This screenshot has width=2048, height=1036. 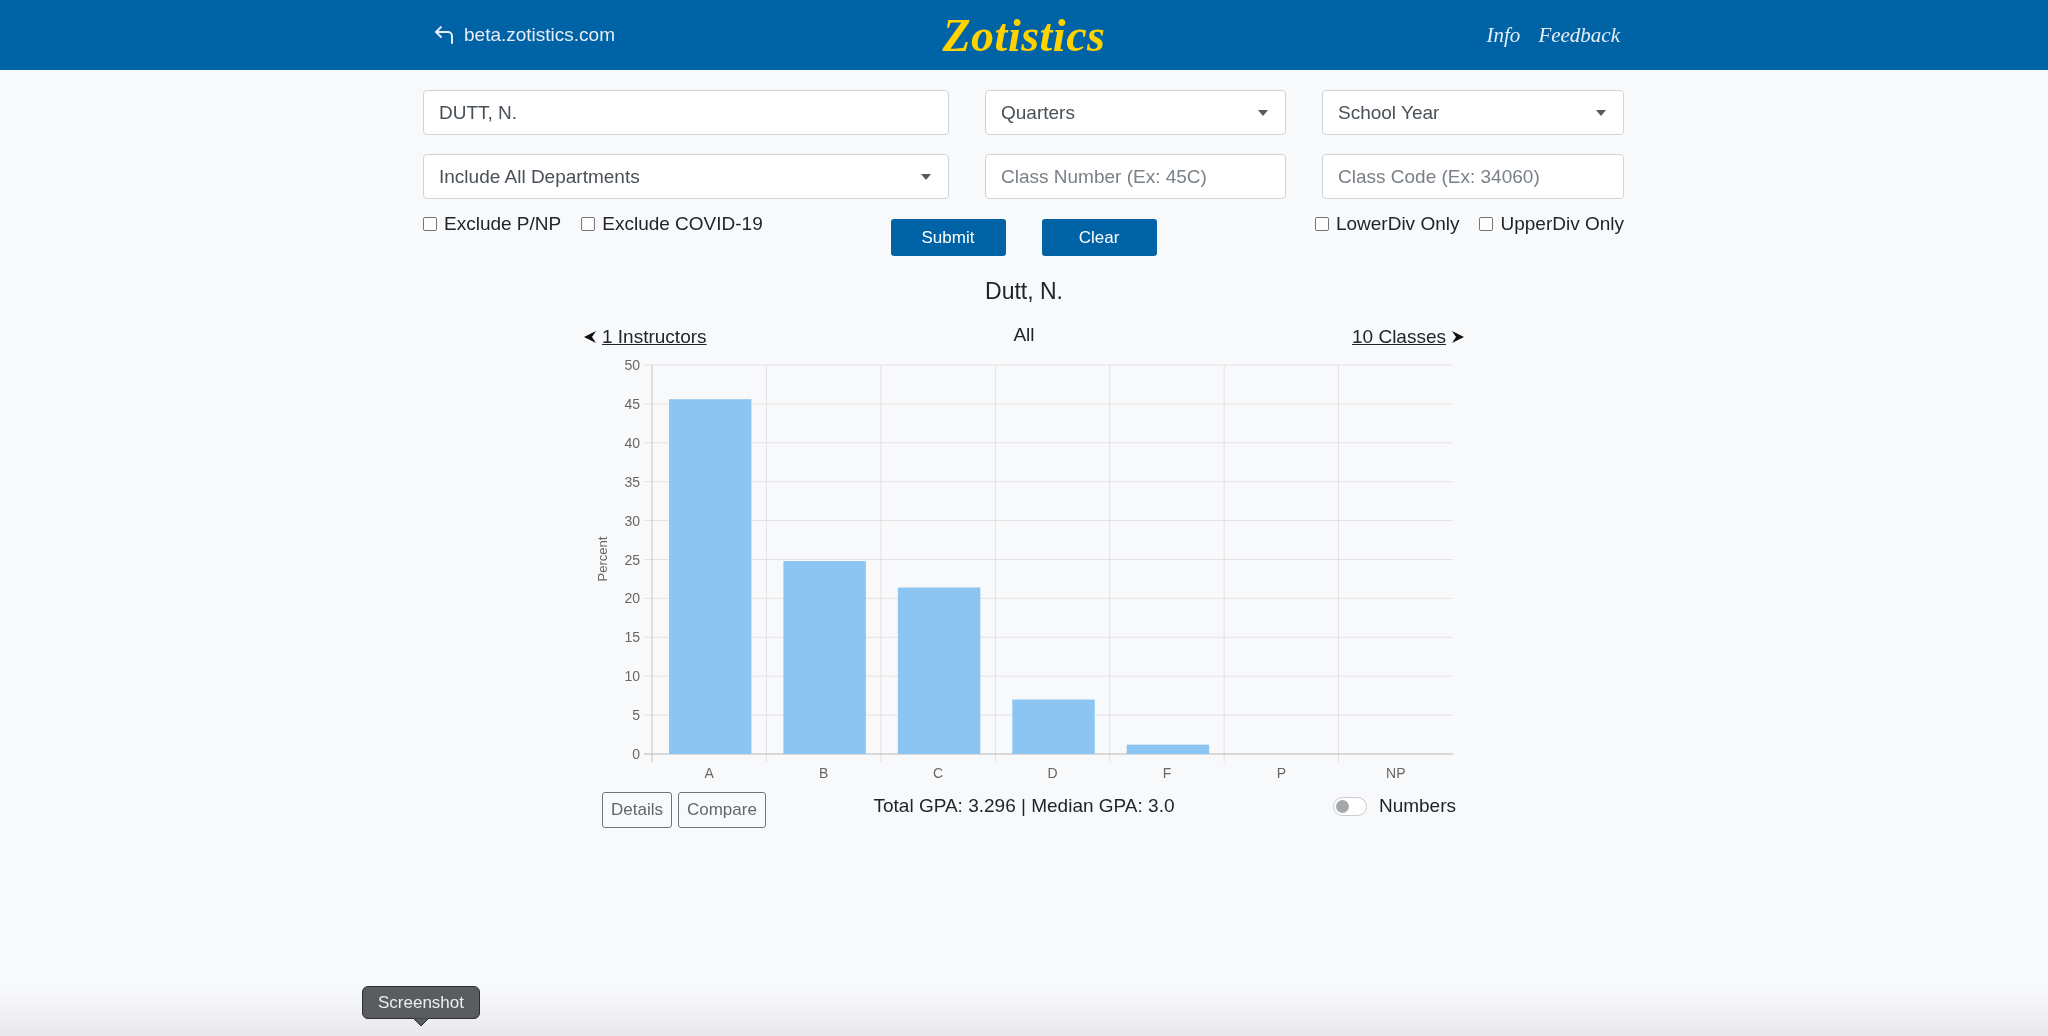 I want to click on clear-button: Clear, so click(x=1099, y=237).